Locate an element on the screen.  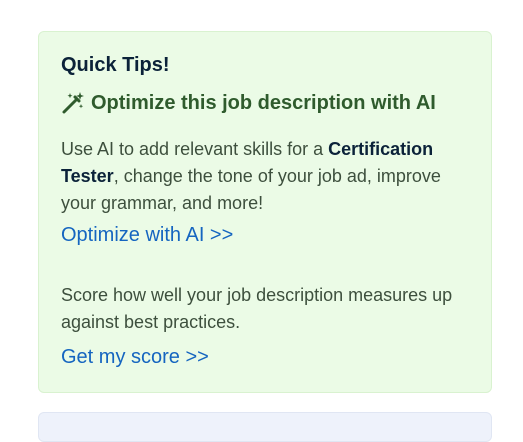
optimize-heading: Optimize this job description with AI is located at coordinates (265, 103).